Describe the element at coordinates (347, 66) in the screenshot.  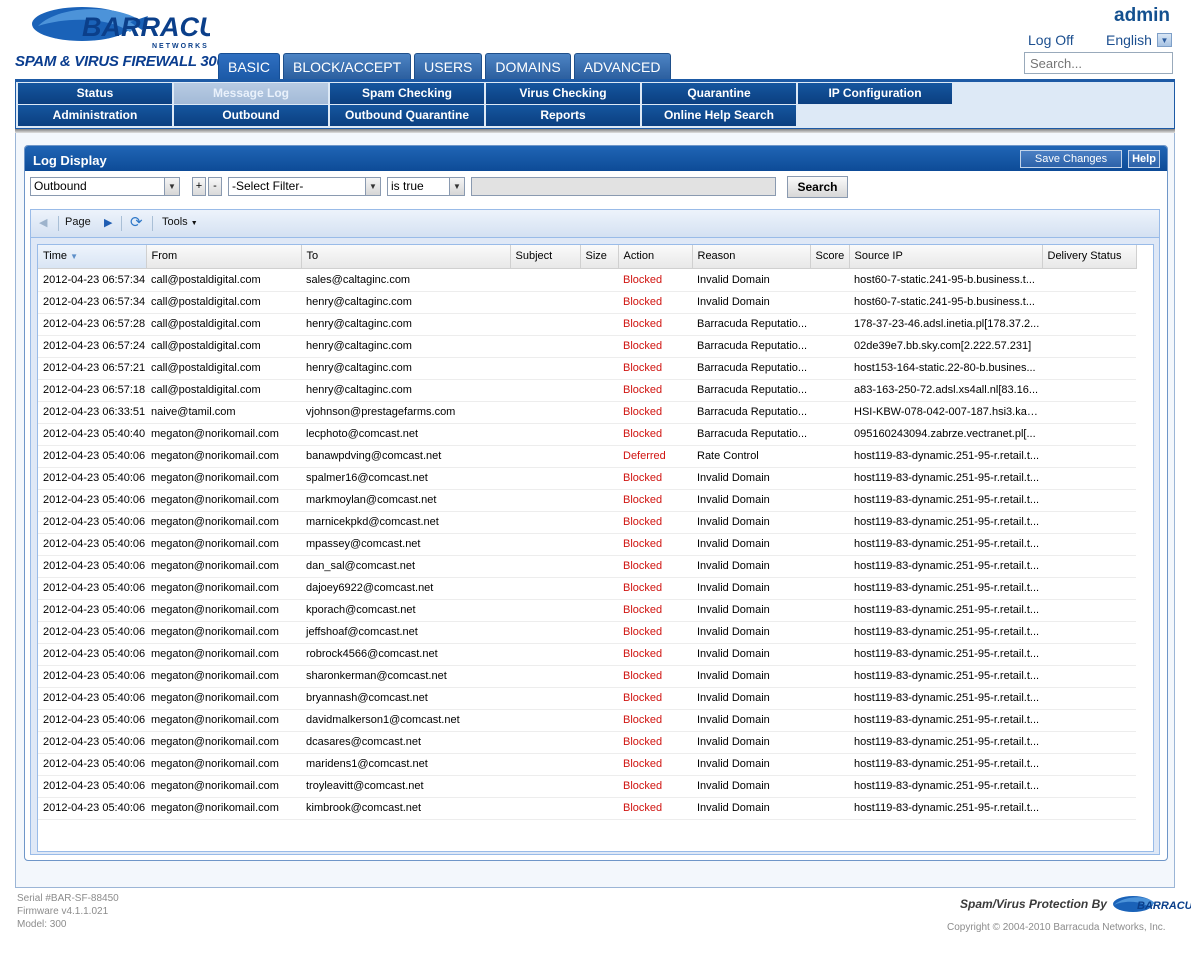
I see `tab-block-accept: BLOCK/ACCEPT` at that location.